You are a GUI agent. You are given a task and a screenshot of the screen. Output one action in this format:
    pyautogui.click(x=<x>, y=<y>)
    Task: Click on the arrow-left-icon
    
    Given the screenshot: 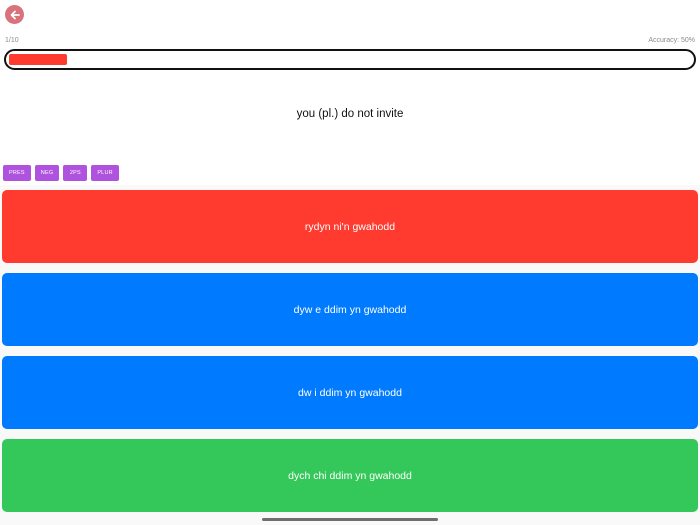 What is the action you would take?
    pyautogui.click(x=15, y=14)
    